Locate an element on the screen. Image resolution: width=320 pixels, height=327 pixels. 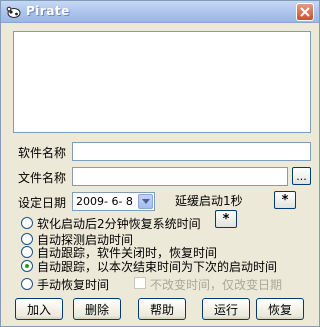
option-radio-track-next is located at coordinates (27, 266).